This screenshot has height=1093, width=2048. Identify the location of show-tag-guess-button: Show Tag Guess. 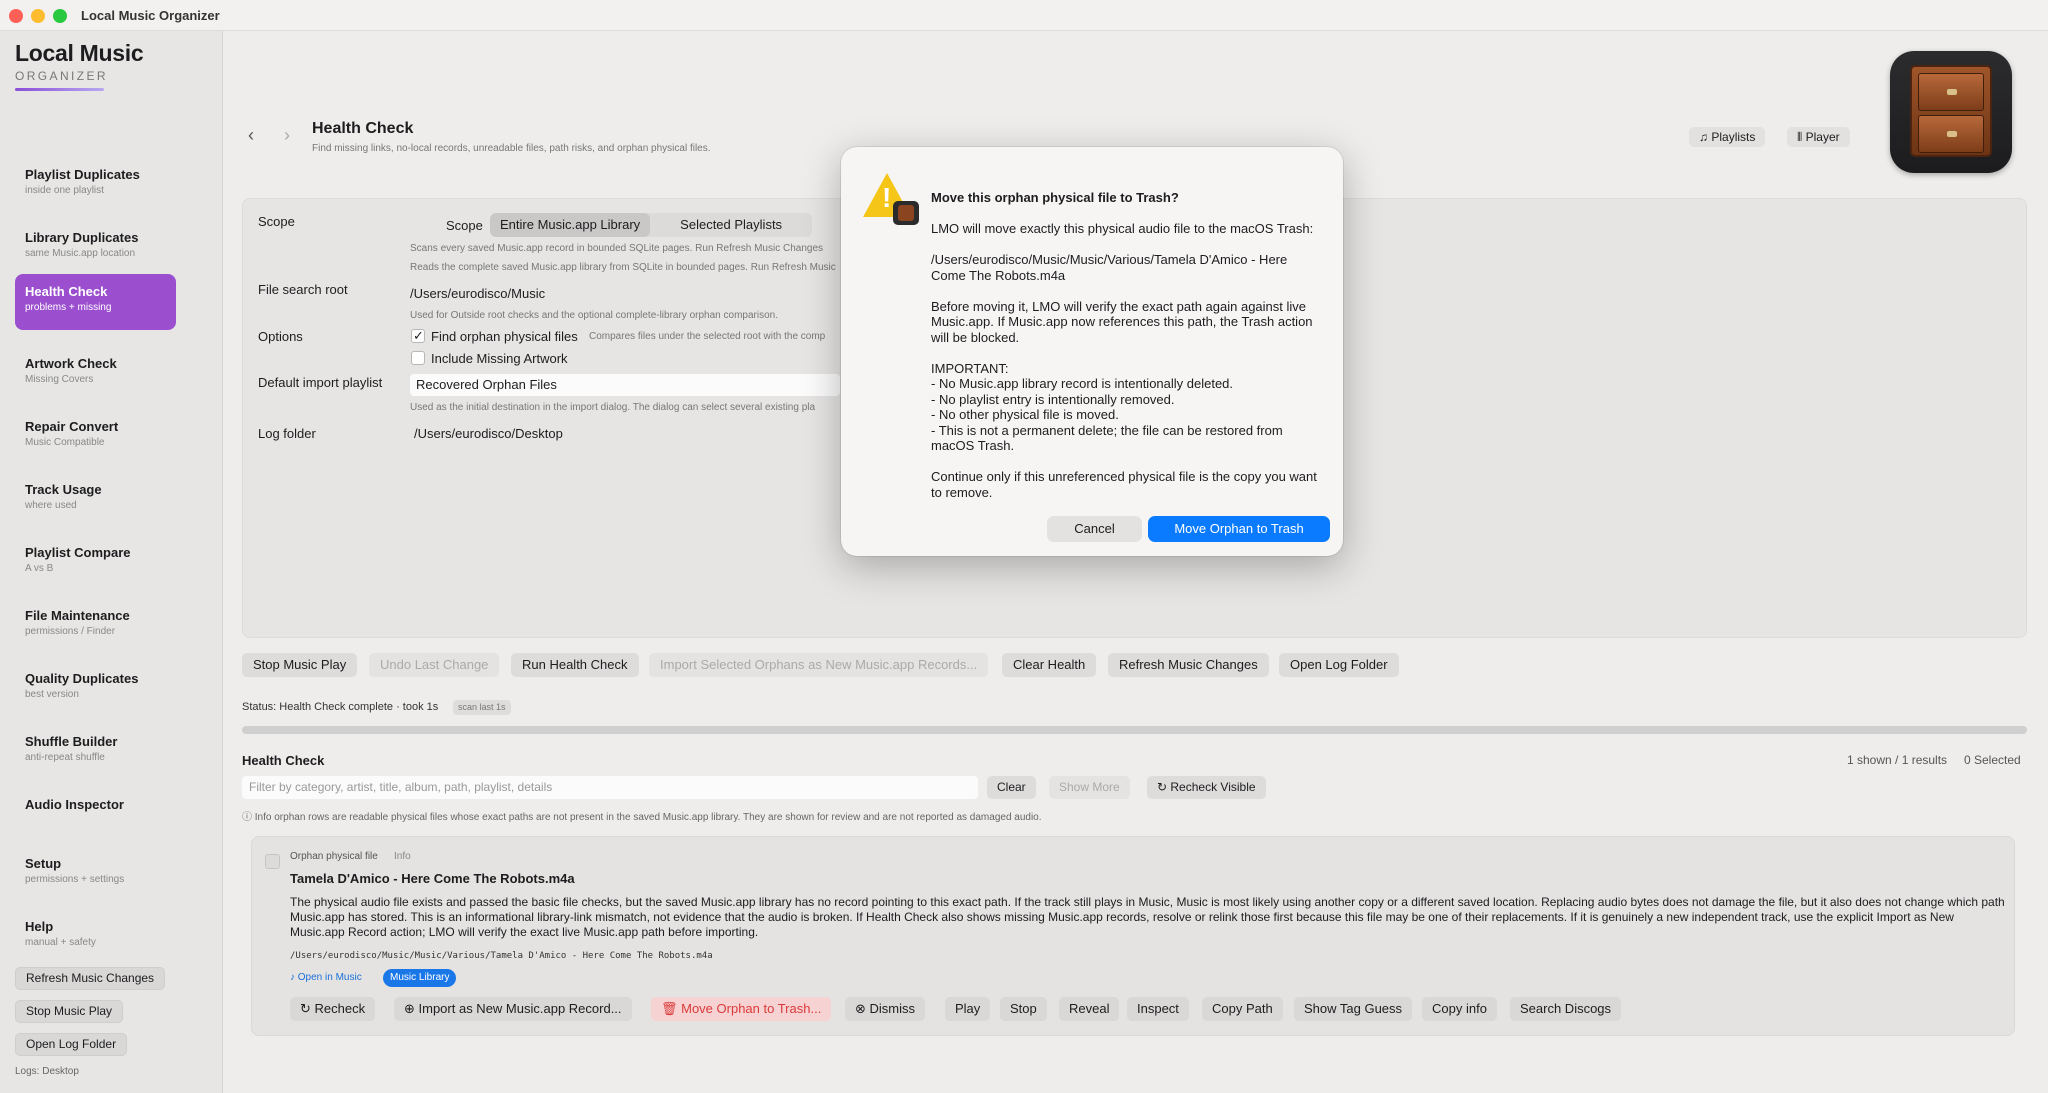
(1353, 1009).